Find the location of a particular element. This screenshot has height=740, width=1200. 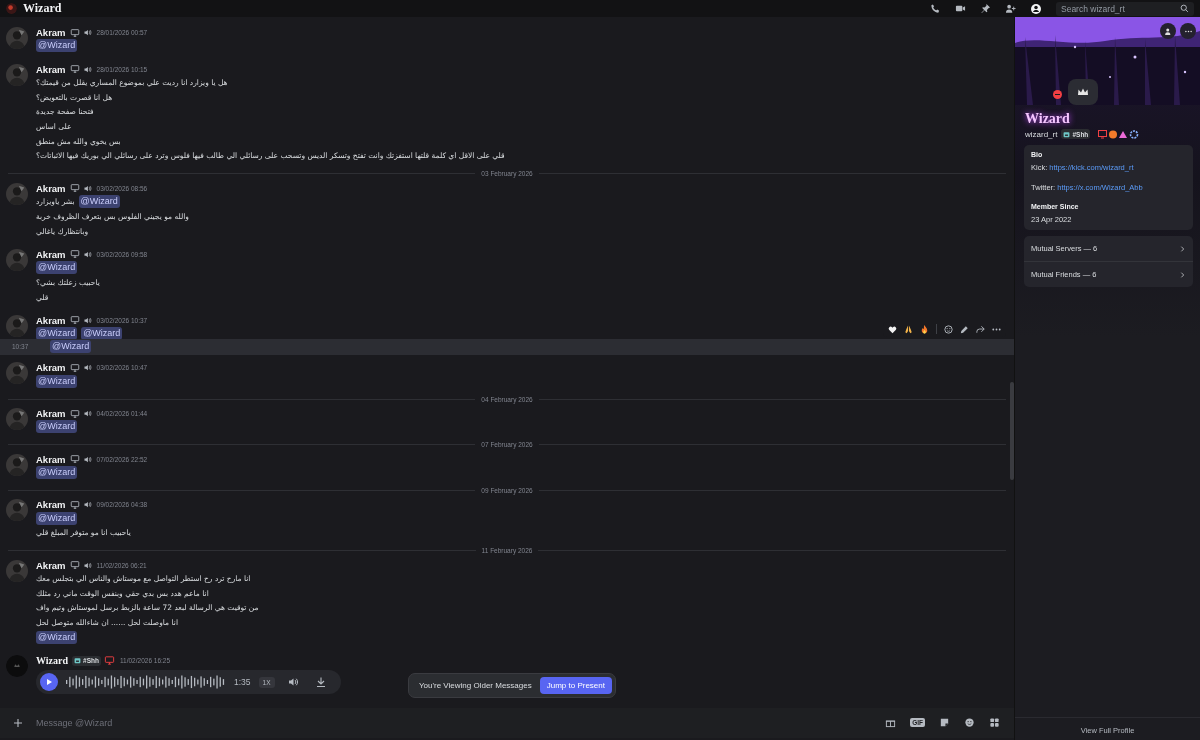

duration: 1:35 is located at coordinates (242, 682).